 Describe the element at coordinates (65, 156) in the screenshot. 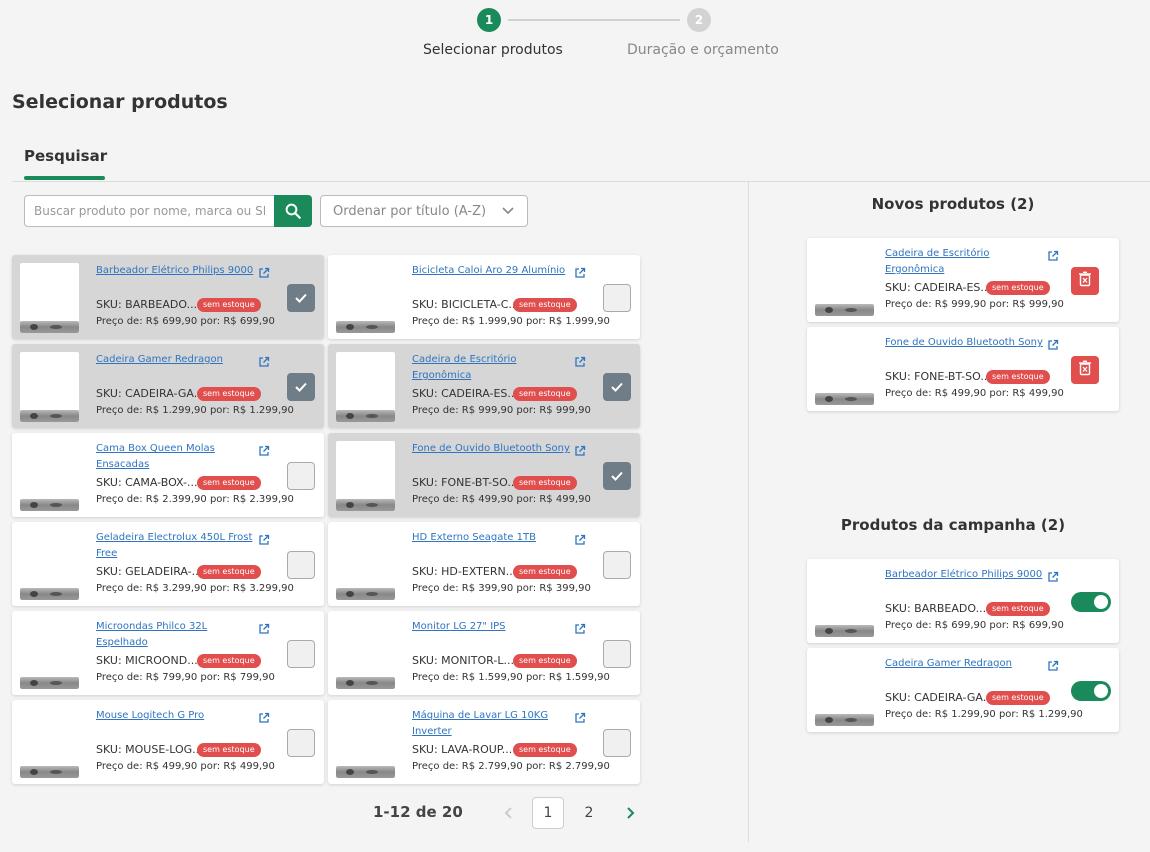

I see `tab-pesquisar: Pesquisar` at that location.